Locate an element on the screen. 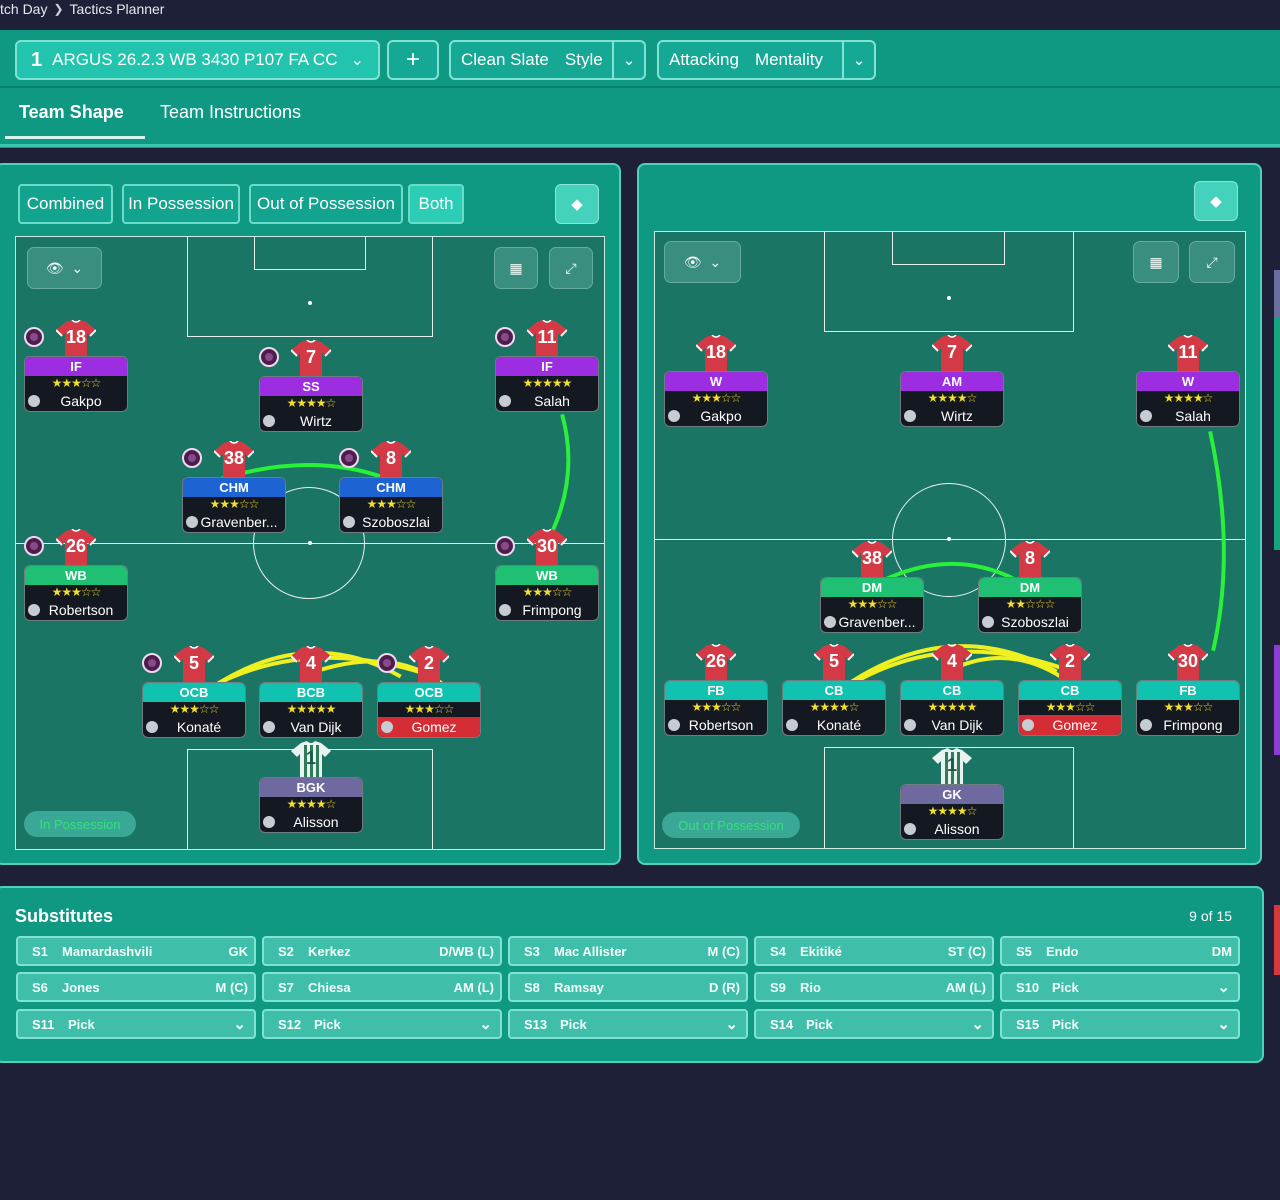  tactic-selector: 1 ARGUS 26.2.3 WB 3430 P107 FA CC ⌄ is located at coordinates (197, 60).